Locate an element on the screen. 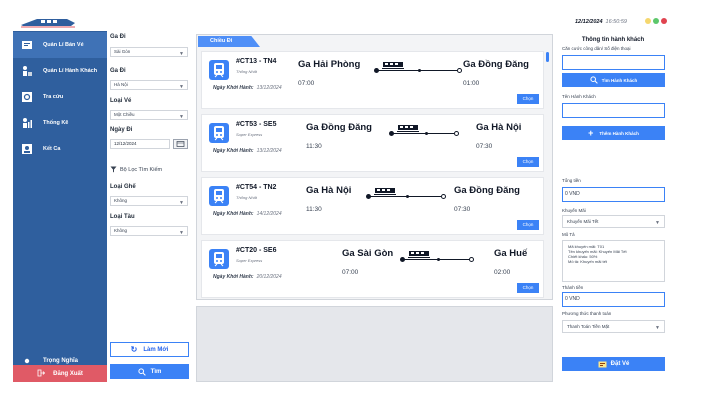  calendar-button is located at coordinates (180, 144).